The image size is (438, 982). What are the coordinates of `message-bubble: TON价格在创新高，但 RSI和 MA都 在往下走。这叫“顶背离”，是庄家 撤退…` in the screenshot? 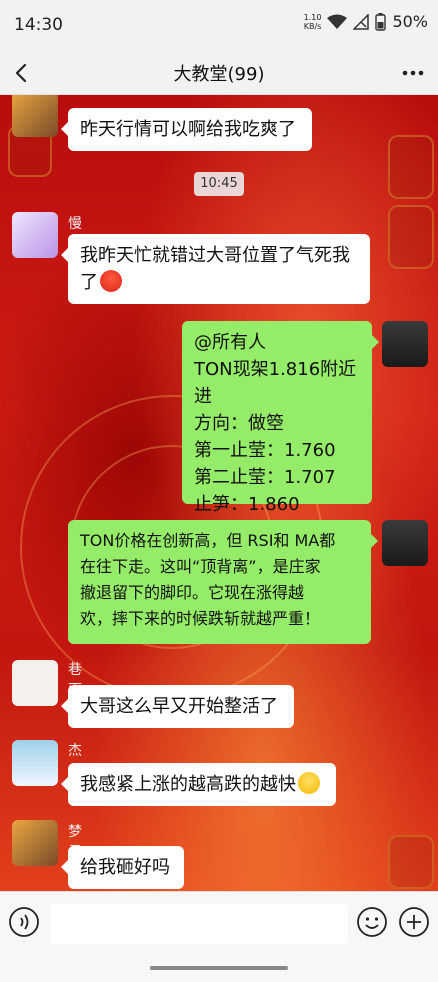 It's located at (223, 582).